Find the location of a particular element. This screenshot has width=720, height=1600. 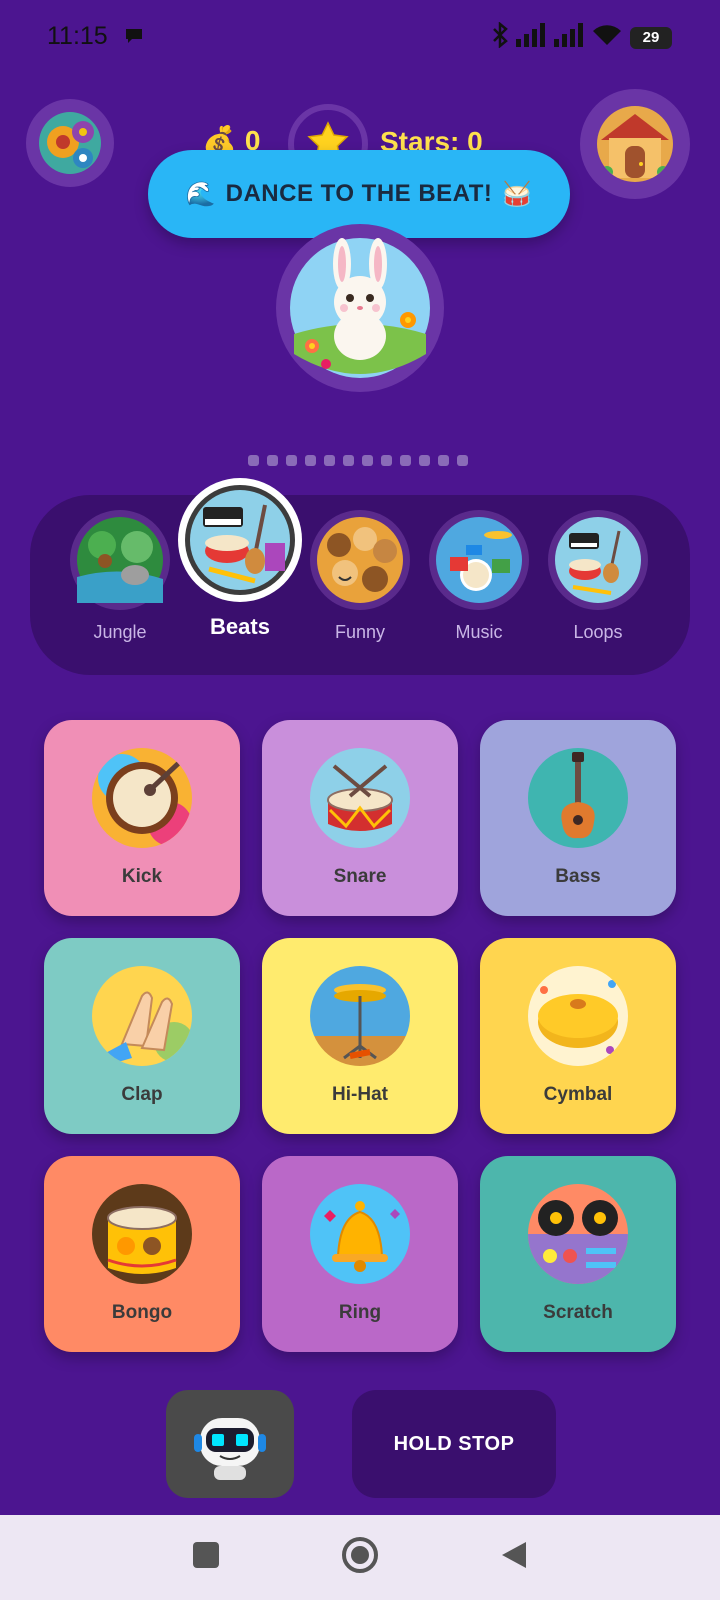

cymbal-icon is located at coordinates (578, 1016).